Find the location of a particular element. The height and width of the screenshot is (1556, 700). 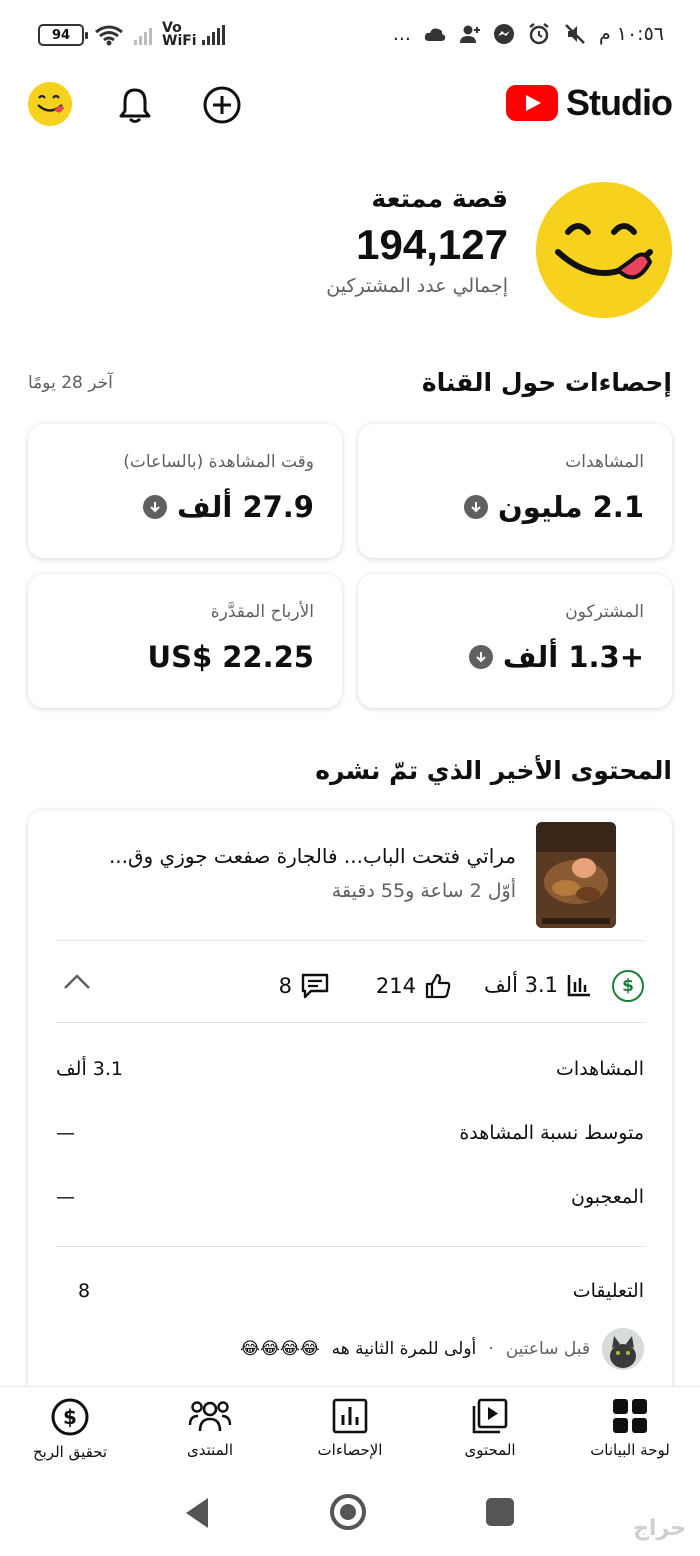

status-bar: 94 Vo WiFi ... ١٠:٥٦ م is located at coordinates (350, 36).